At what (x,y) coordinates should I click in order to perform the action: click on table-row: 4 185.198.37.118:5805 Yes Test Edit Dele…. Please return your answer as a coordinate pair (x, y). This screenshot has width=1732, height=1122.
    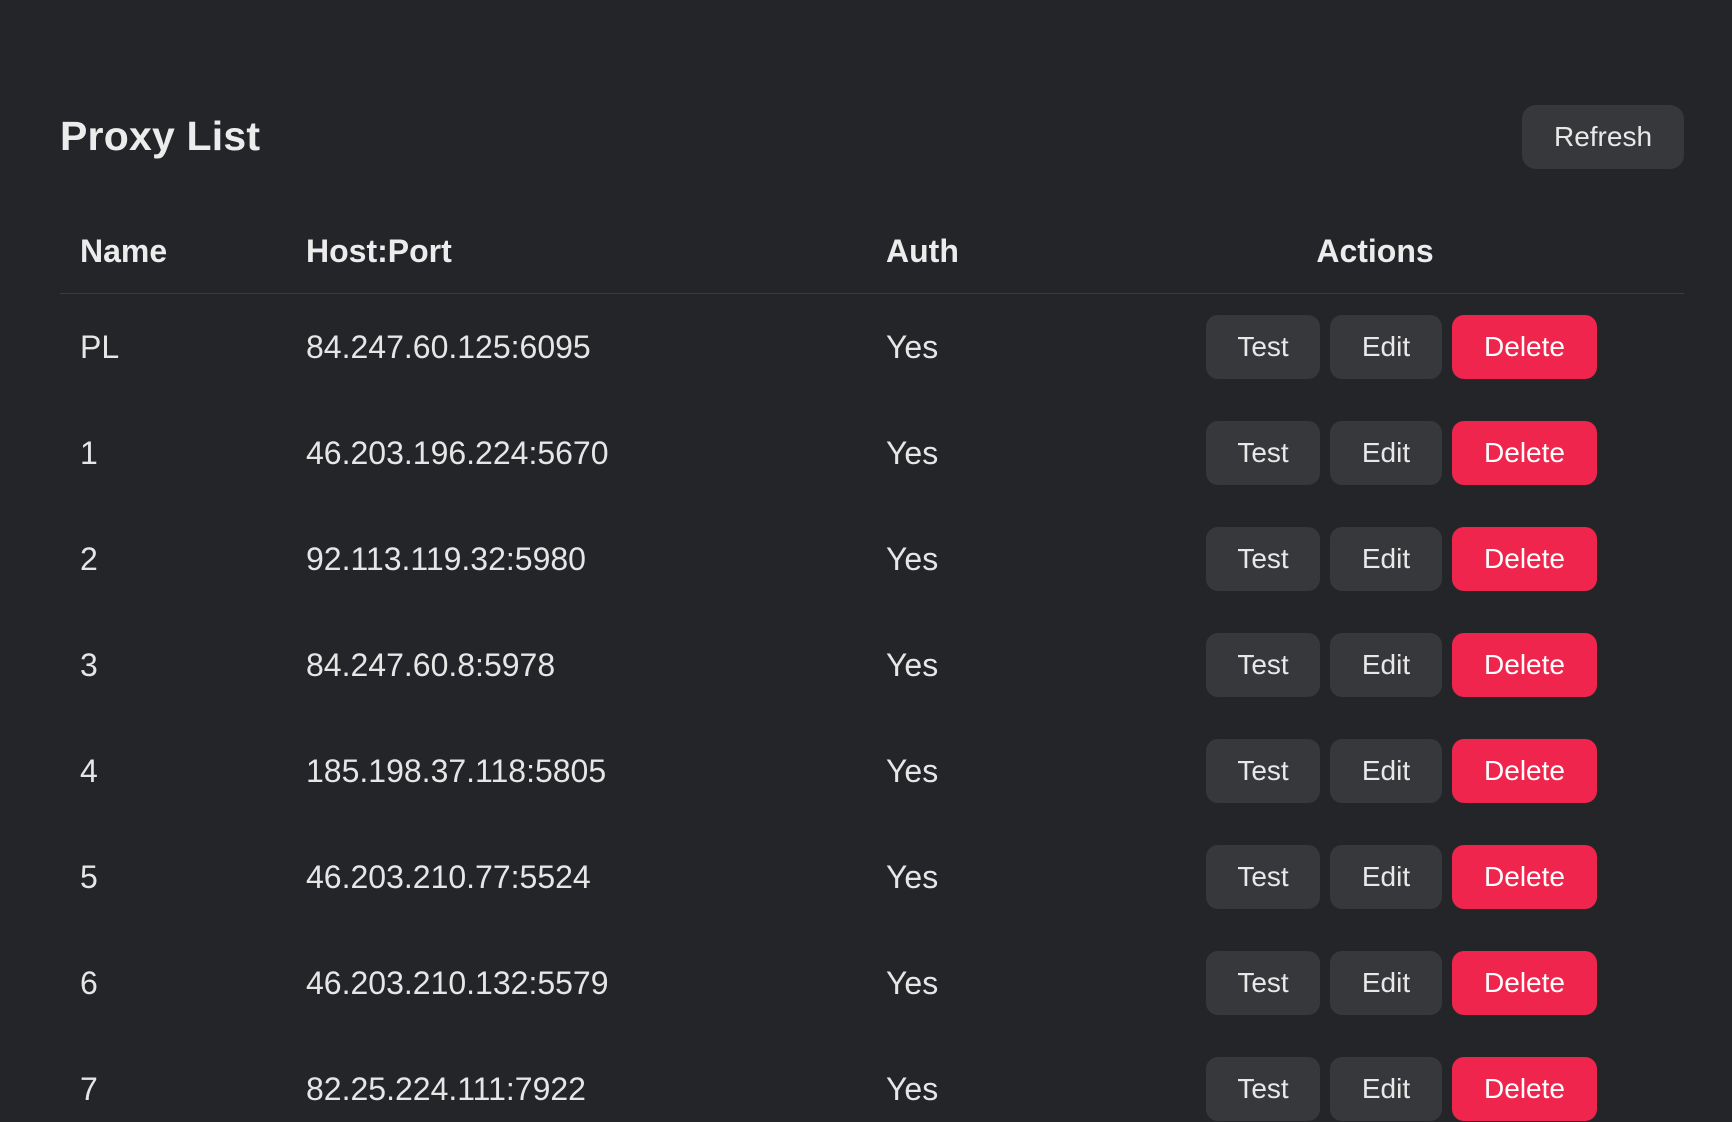
    Looking at the image, I should click on (872, 771).